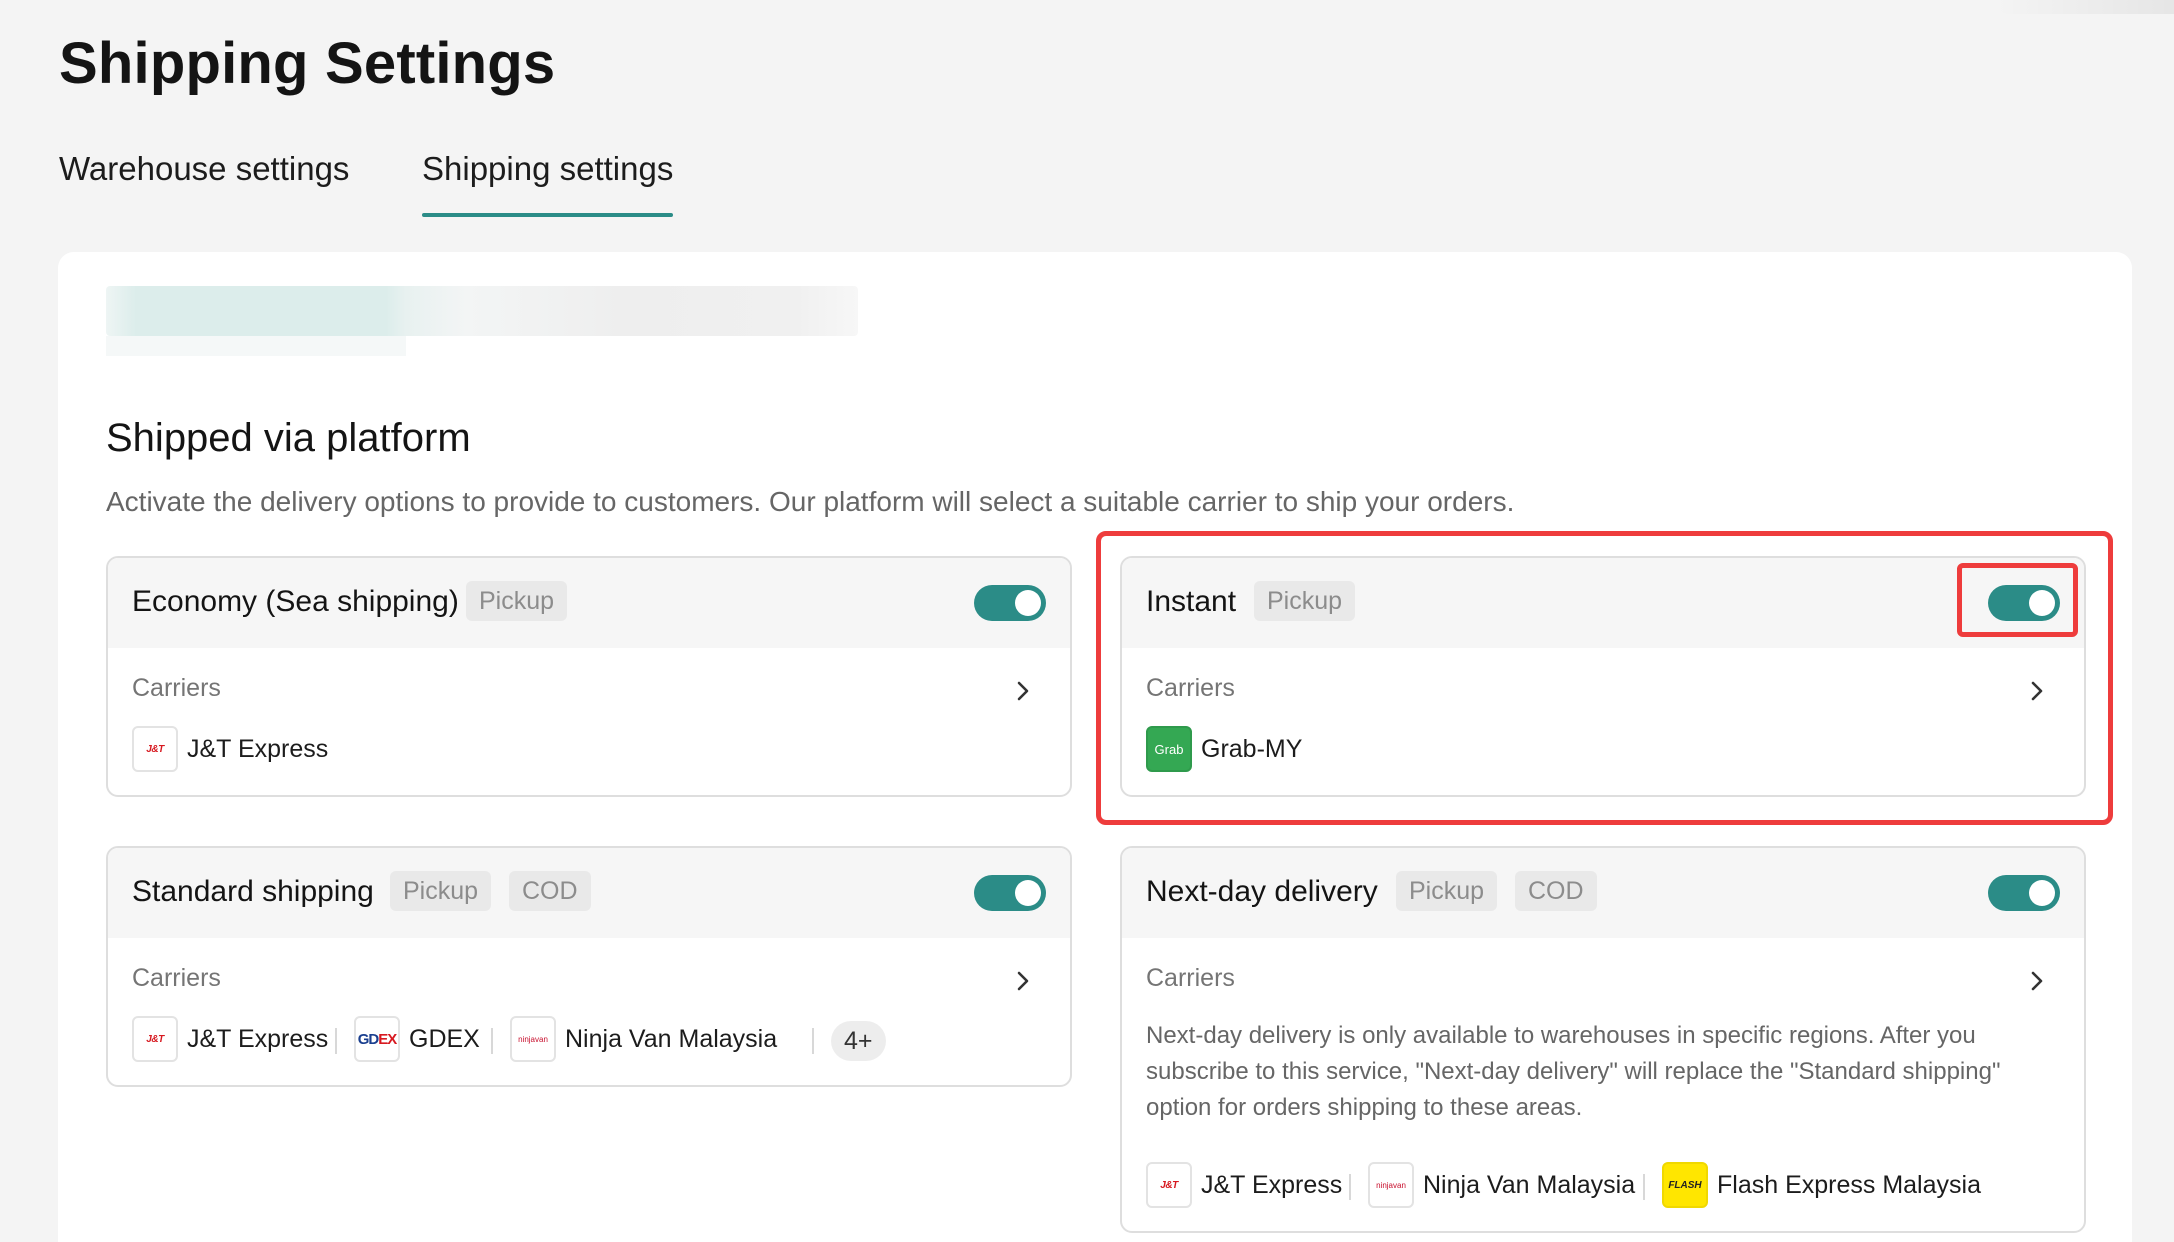  Describe the element at coordinates (2024, 603) in the screenshot. I see `instant-toggle` at that location.